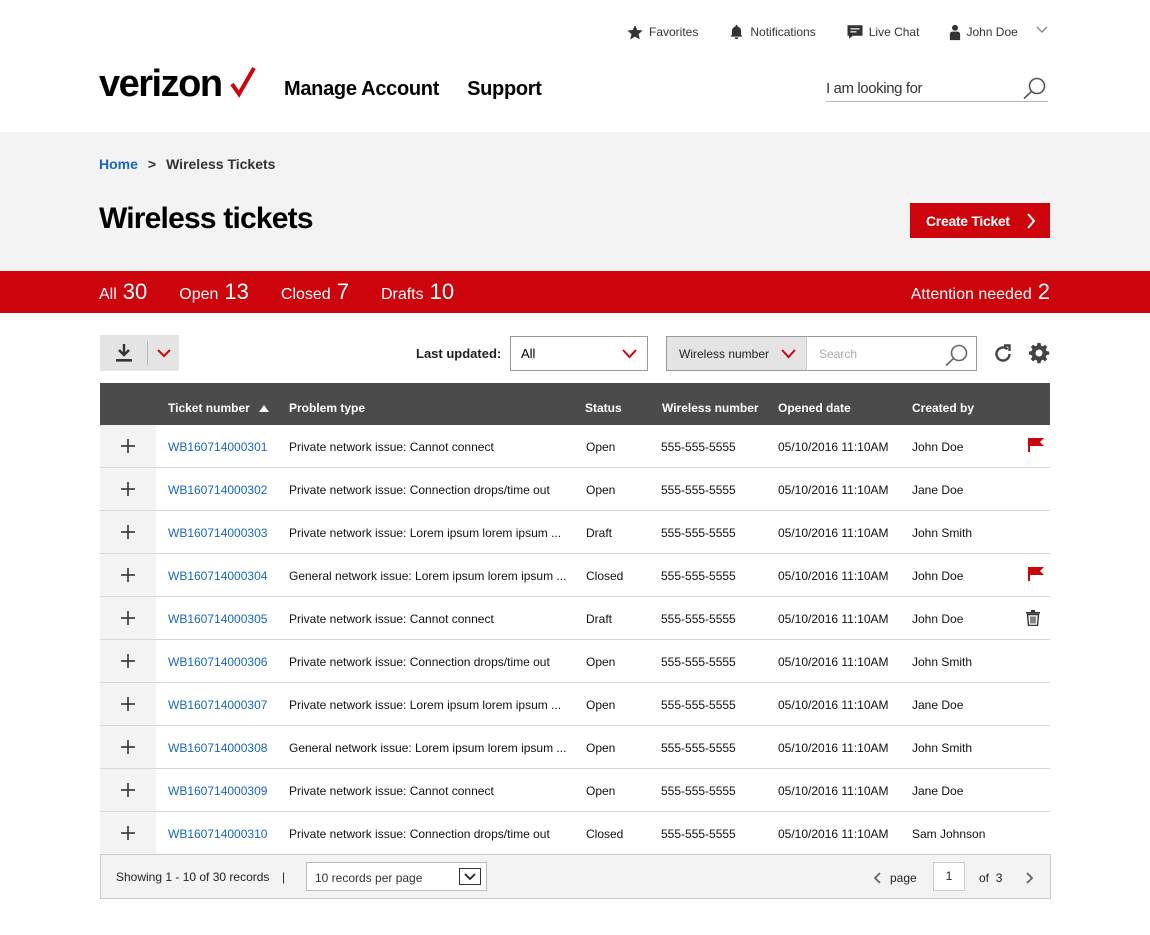 The height and width of the screenshot is (935, 1150). Describe the element at coordinates (872, 353) in the screenshot. I see `table-search-input` at that location.